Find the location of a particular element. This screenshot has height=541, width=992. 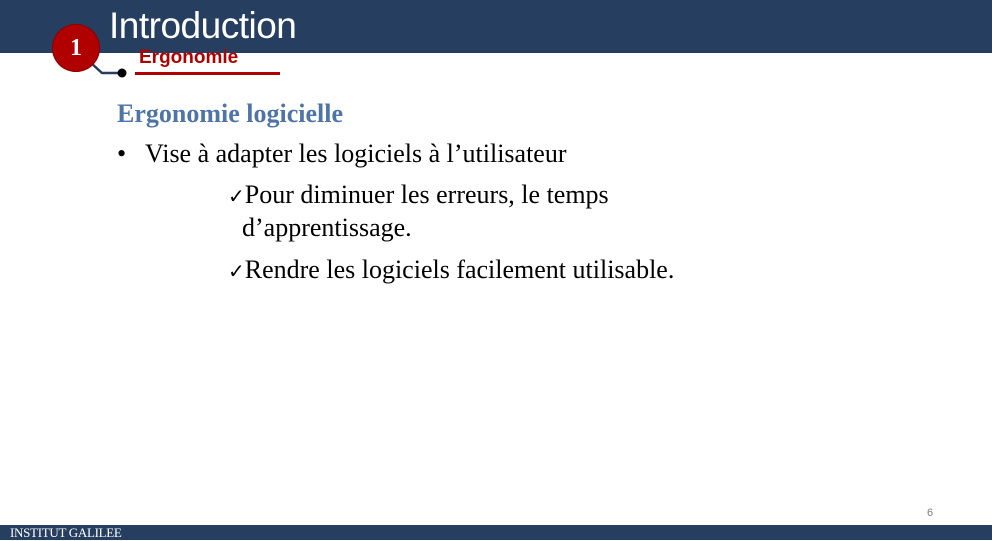

check-item-text: Pour diminuer les erreurs, le temps is located at coordinates (426, 194).